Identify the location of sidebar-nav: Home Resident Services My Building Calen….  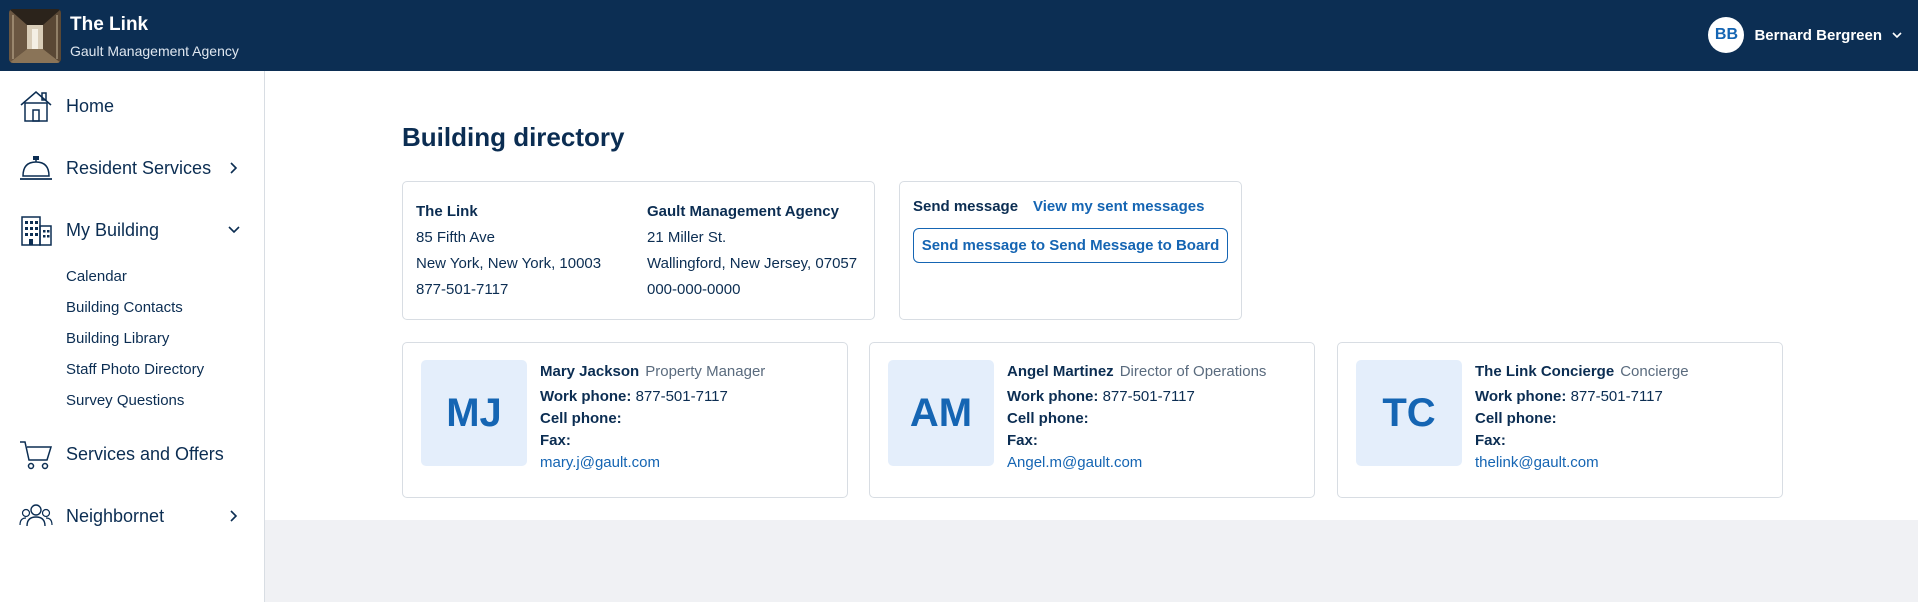
(132, 336).